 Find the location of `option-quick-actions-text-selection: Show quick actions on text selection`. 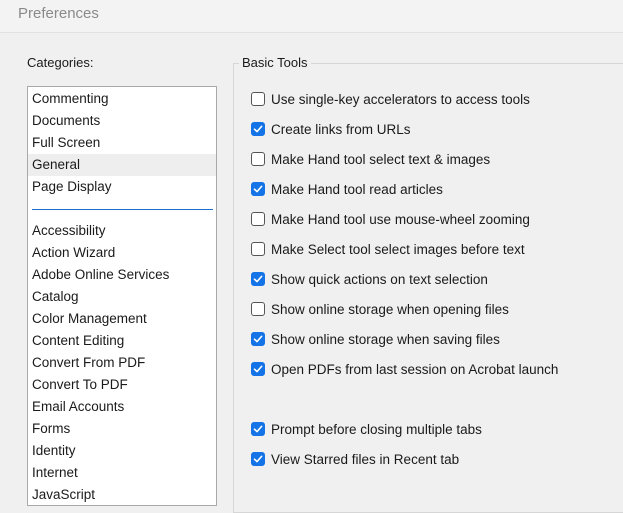

option-quick-actions-text-selection: Show quick actions on text selection is located at coordinates (369, 279).